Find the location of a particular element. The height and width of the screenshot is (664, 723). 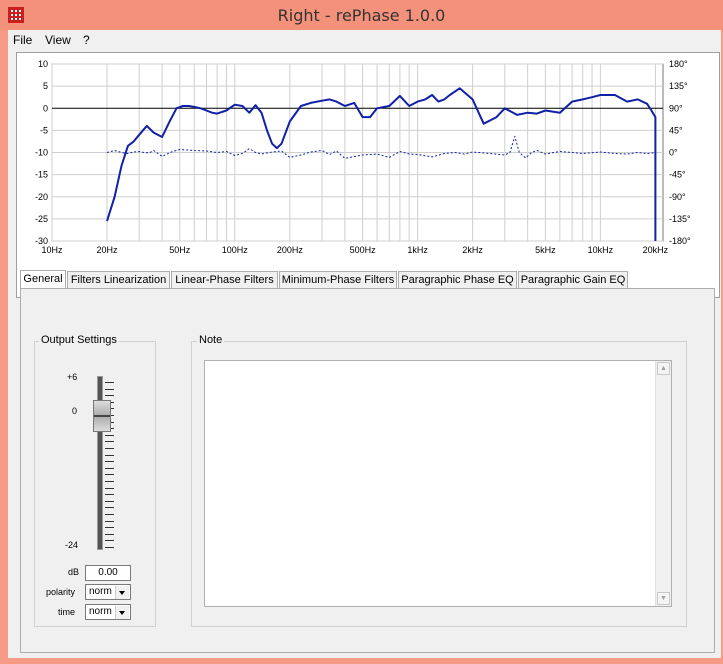

window-title: Right - rePhase 1.0.0 is located at coordinates (361, 15).